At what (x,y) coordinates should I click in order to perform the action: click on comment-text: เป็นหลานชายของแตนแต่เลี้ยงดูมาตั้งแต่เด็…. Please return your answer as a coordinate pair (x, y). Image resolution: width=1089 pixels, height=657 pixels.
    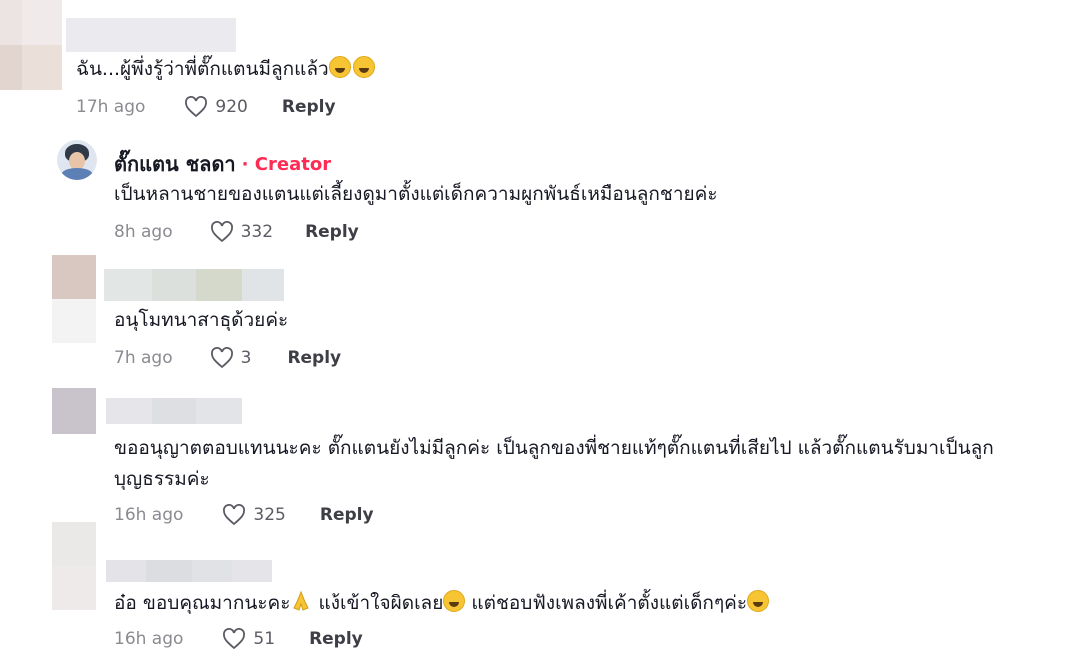
    Looking at the image, I should click on (416, 194).